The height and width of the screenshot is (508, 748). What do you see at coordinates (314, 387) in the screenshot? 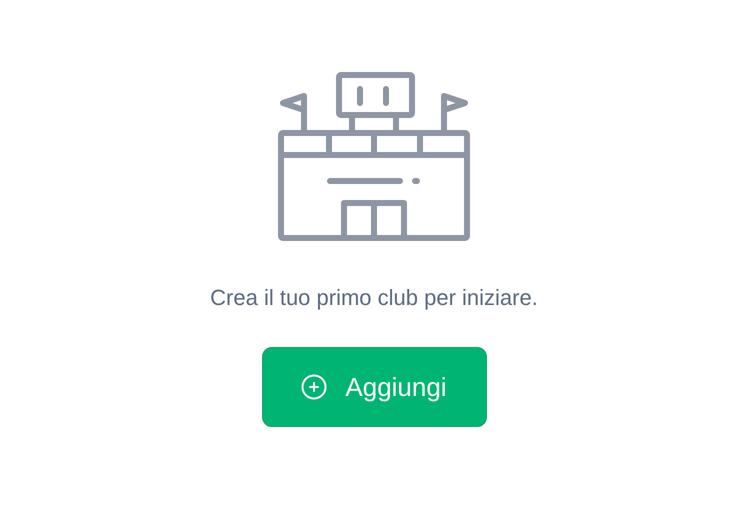
I see `plus-circle-icon` at bounding box center [314, 387].